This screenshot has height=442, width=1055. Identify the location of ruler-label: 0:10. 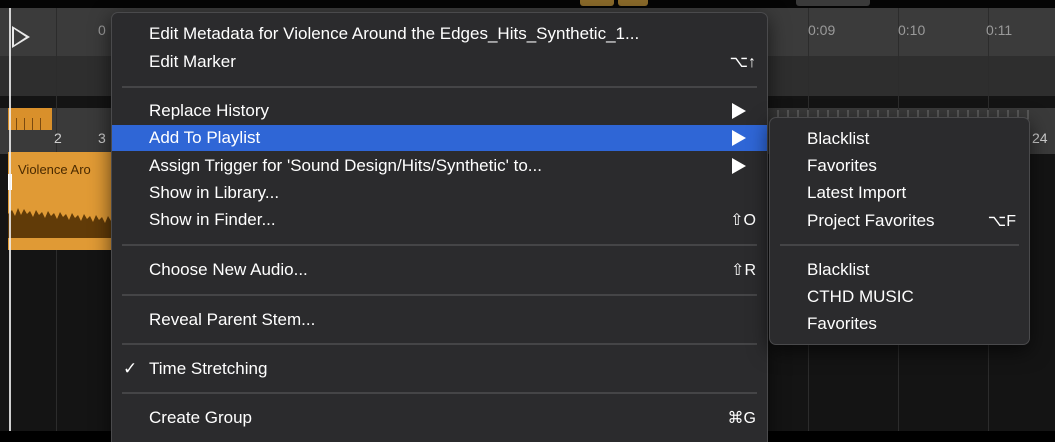
(912, 30).